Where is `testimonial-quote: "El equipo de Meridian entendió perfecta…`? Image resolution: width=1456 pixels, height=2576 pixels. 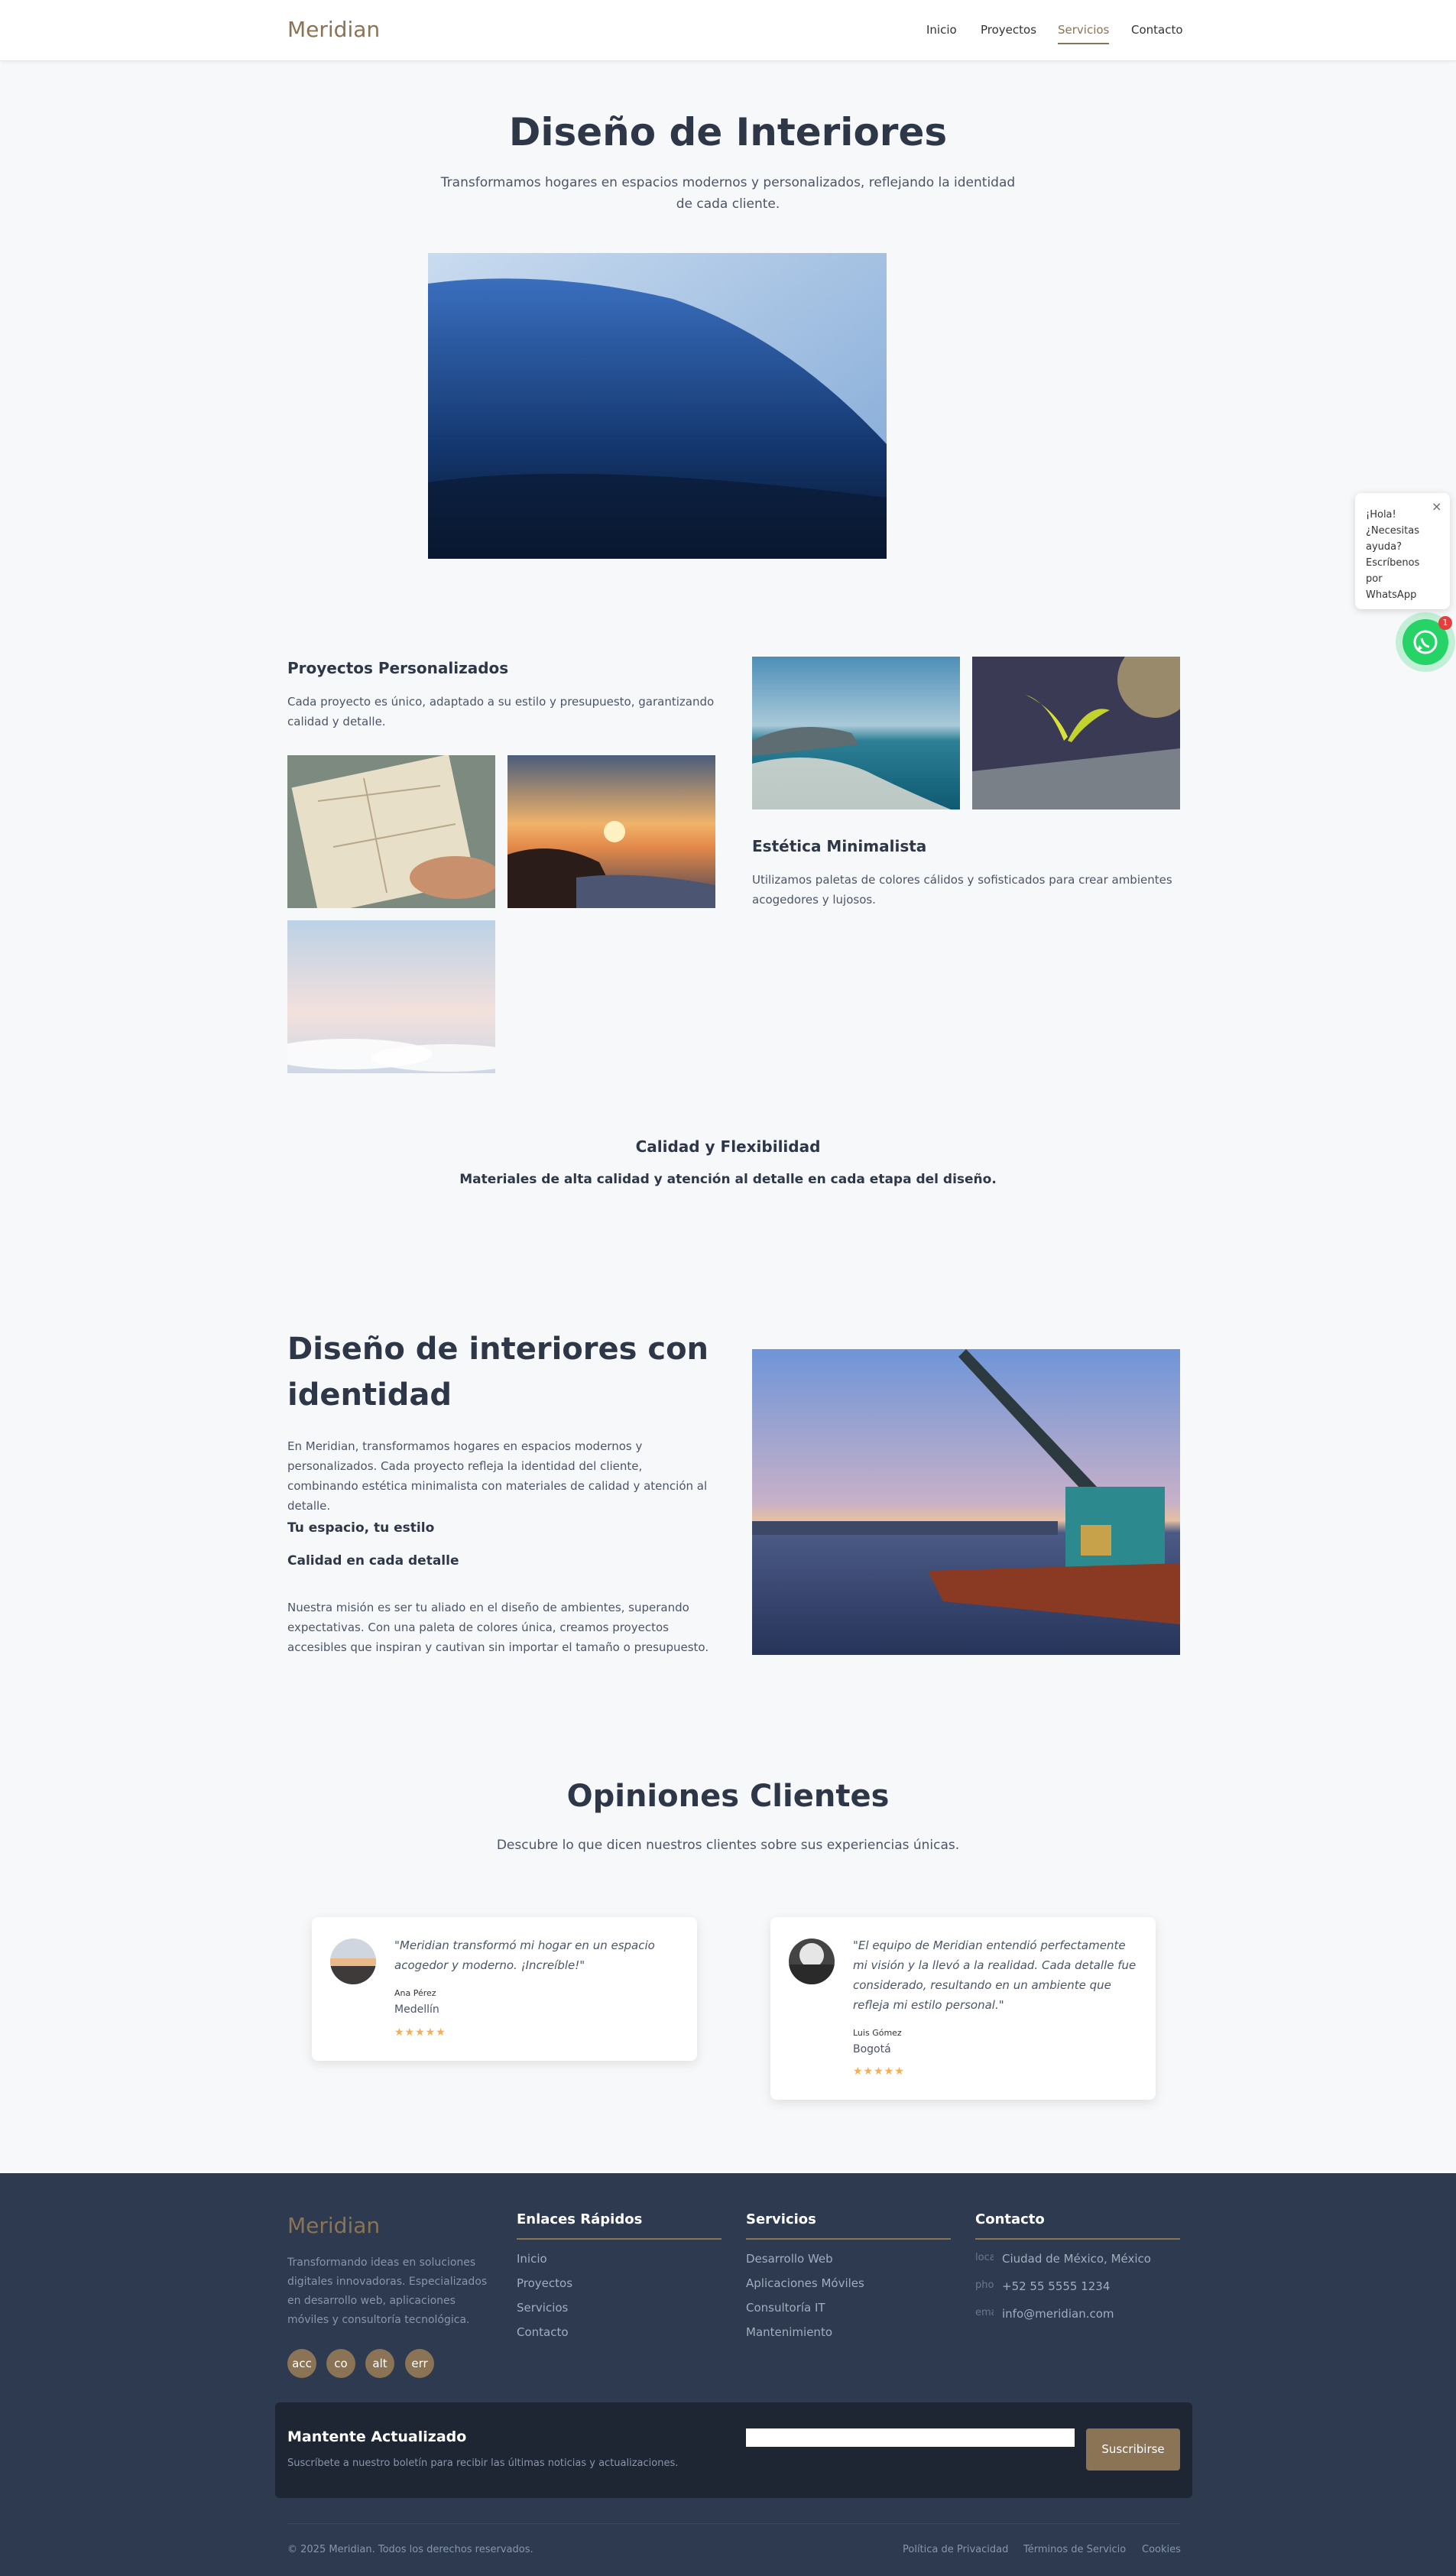
testimonial-quote: "El equipo de Meridian entendió perfecta… is located at coordinates (995, 1975).